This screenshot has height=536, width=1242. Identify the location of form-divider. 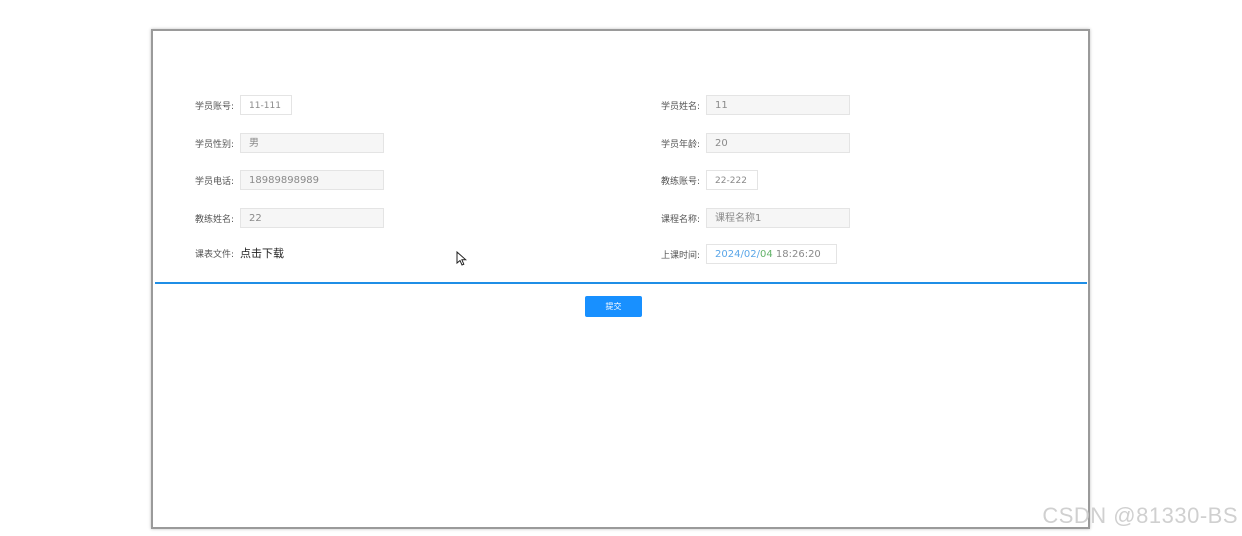
(621, 283).